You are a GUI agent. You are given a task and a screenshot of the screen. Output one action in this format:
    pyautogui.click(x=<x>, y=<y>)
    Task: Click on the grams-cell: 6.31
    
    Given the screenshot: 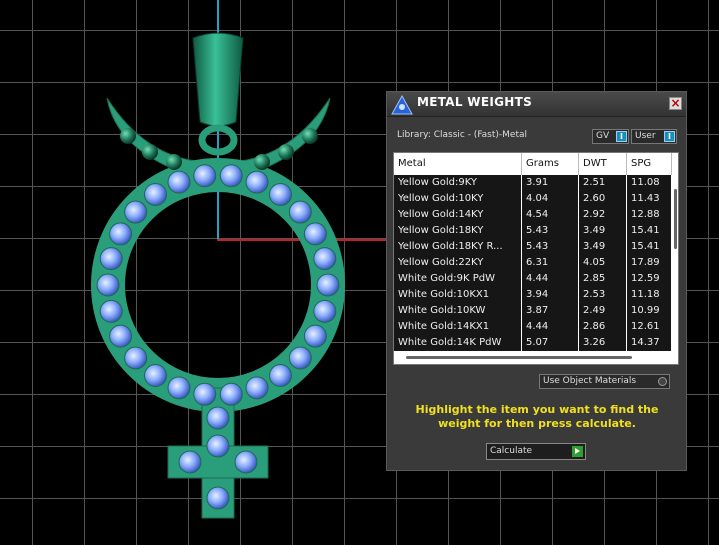 What is the action you would take?
    pyautogui.click(x=550, y=263)
    